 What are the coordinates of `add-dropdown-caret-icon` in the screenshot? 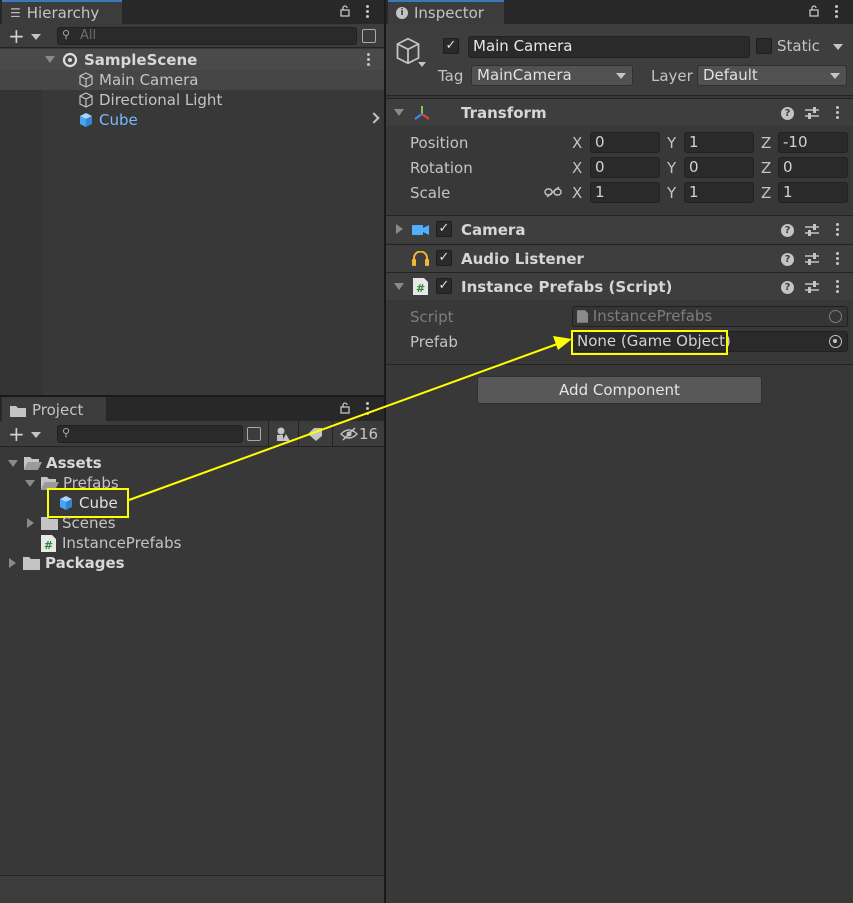 It's located at (36, 37).